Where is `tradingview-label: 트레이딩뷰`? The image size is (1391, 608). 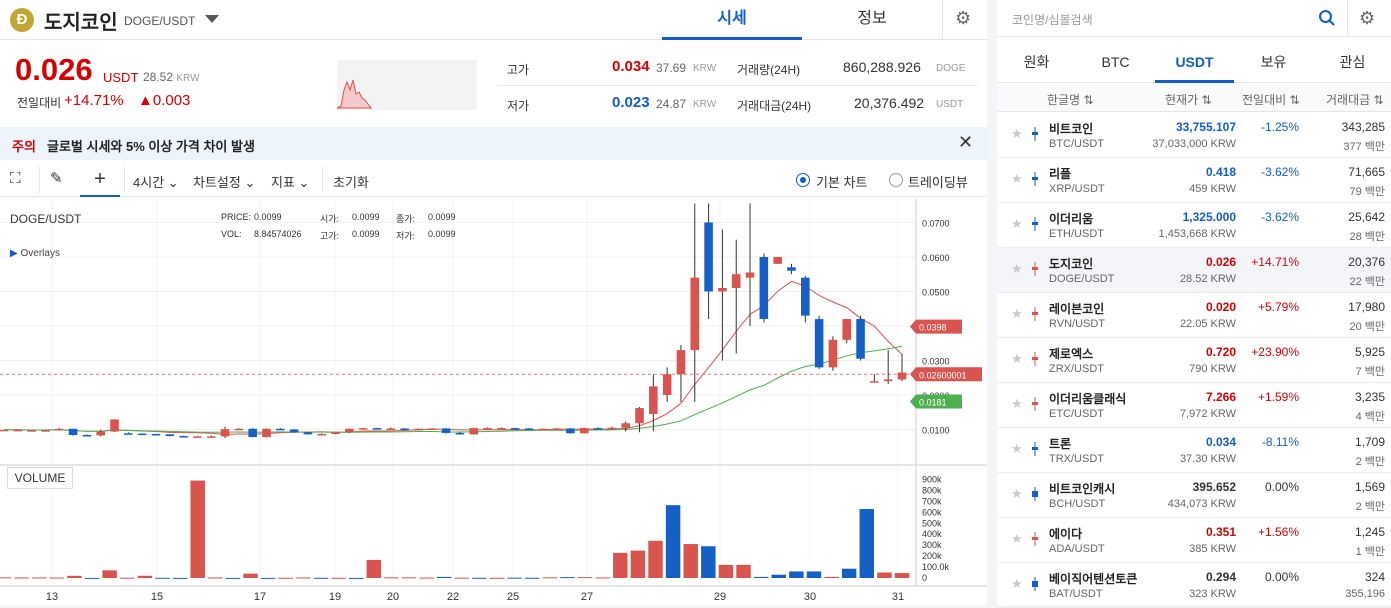 tradingview-label: 트레이딩뷰 is located at coordinates (938, 181).